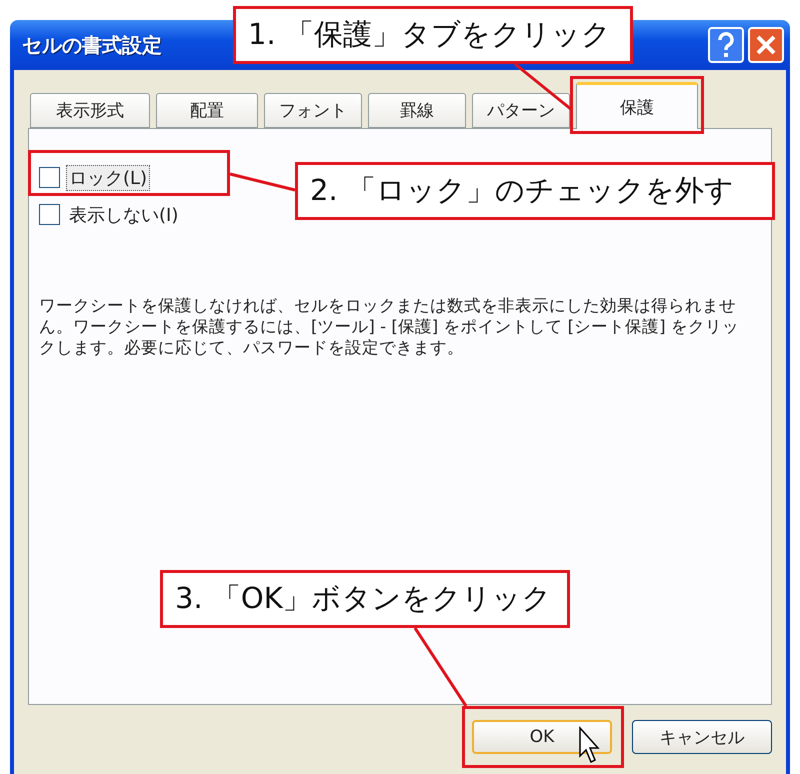 This screenshot has height=774, width=800. Describe the element at coordinates (90, 110) in the screenshot. I see `tab: 表示形式` at that location.